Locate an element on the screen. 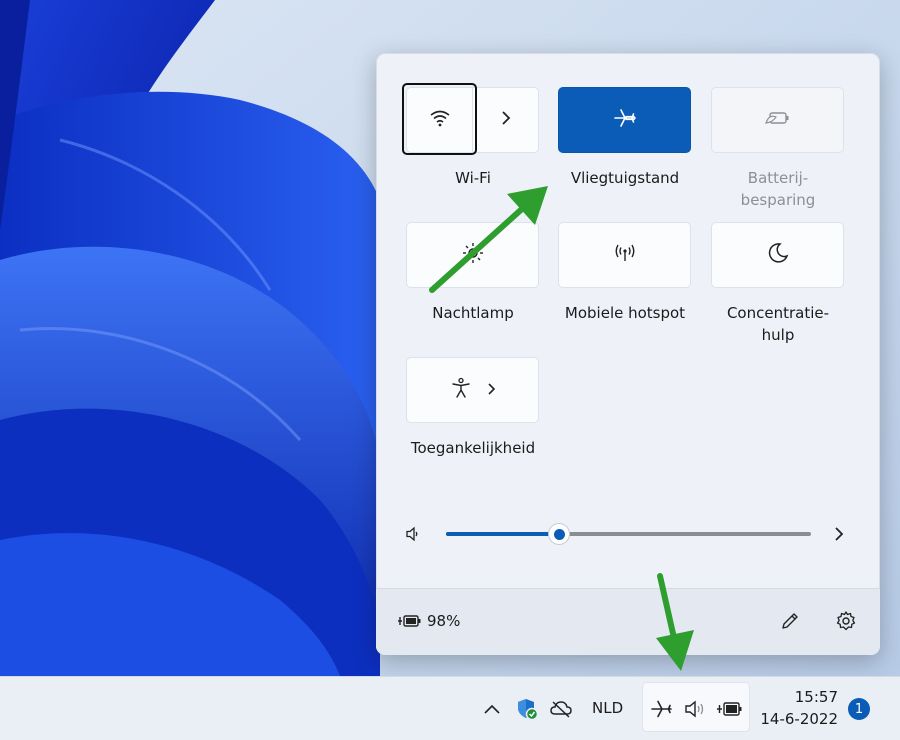  notification-badge: 1 is located at coordinates (859, 709).